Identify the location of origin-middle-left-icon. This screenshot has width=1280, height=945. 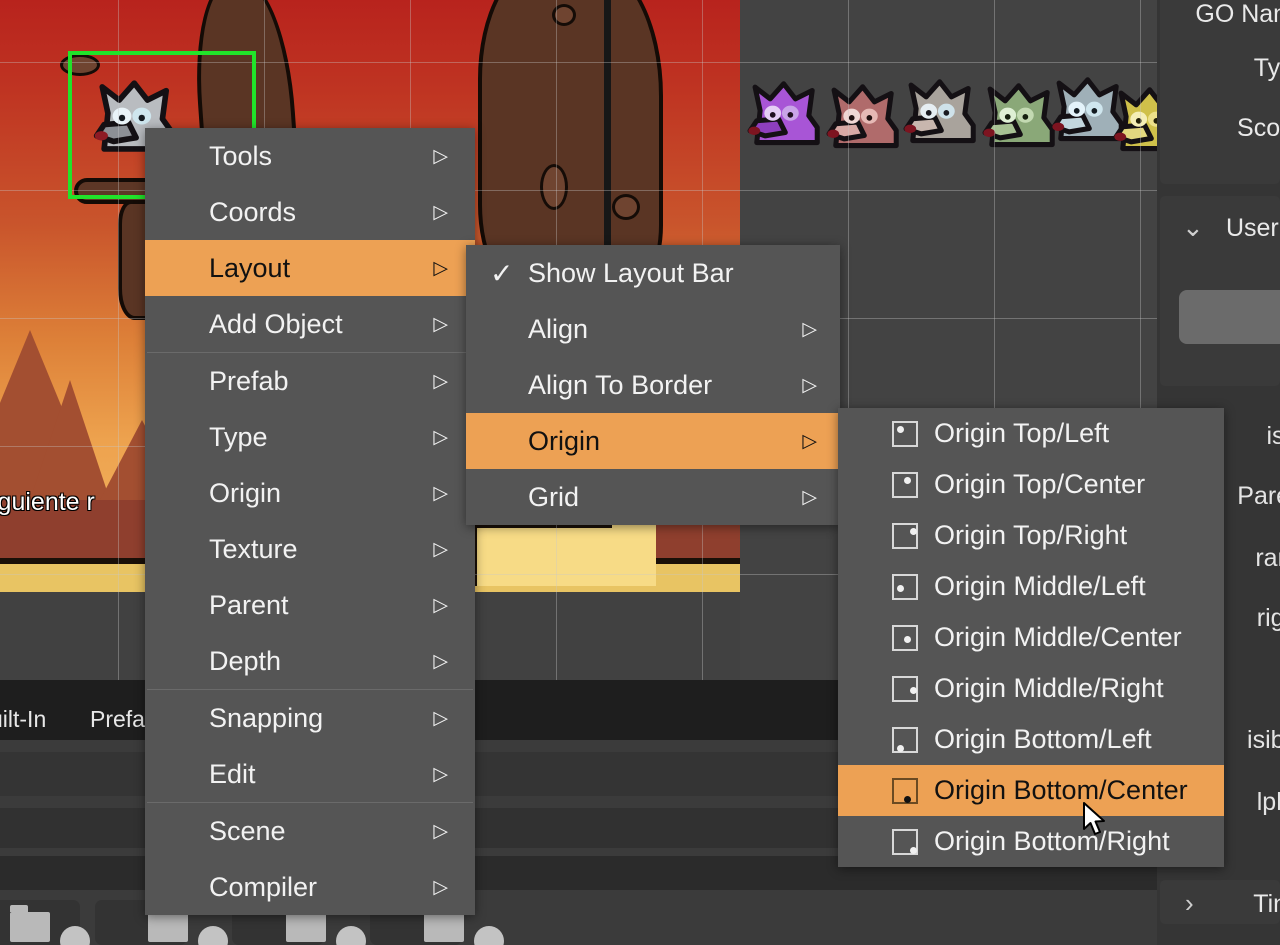
(905, 586).